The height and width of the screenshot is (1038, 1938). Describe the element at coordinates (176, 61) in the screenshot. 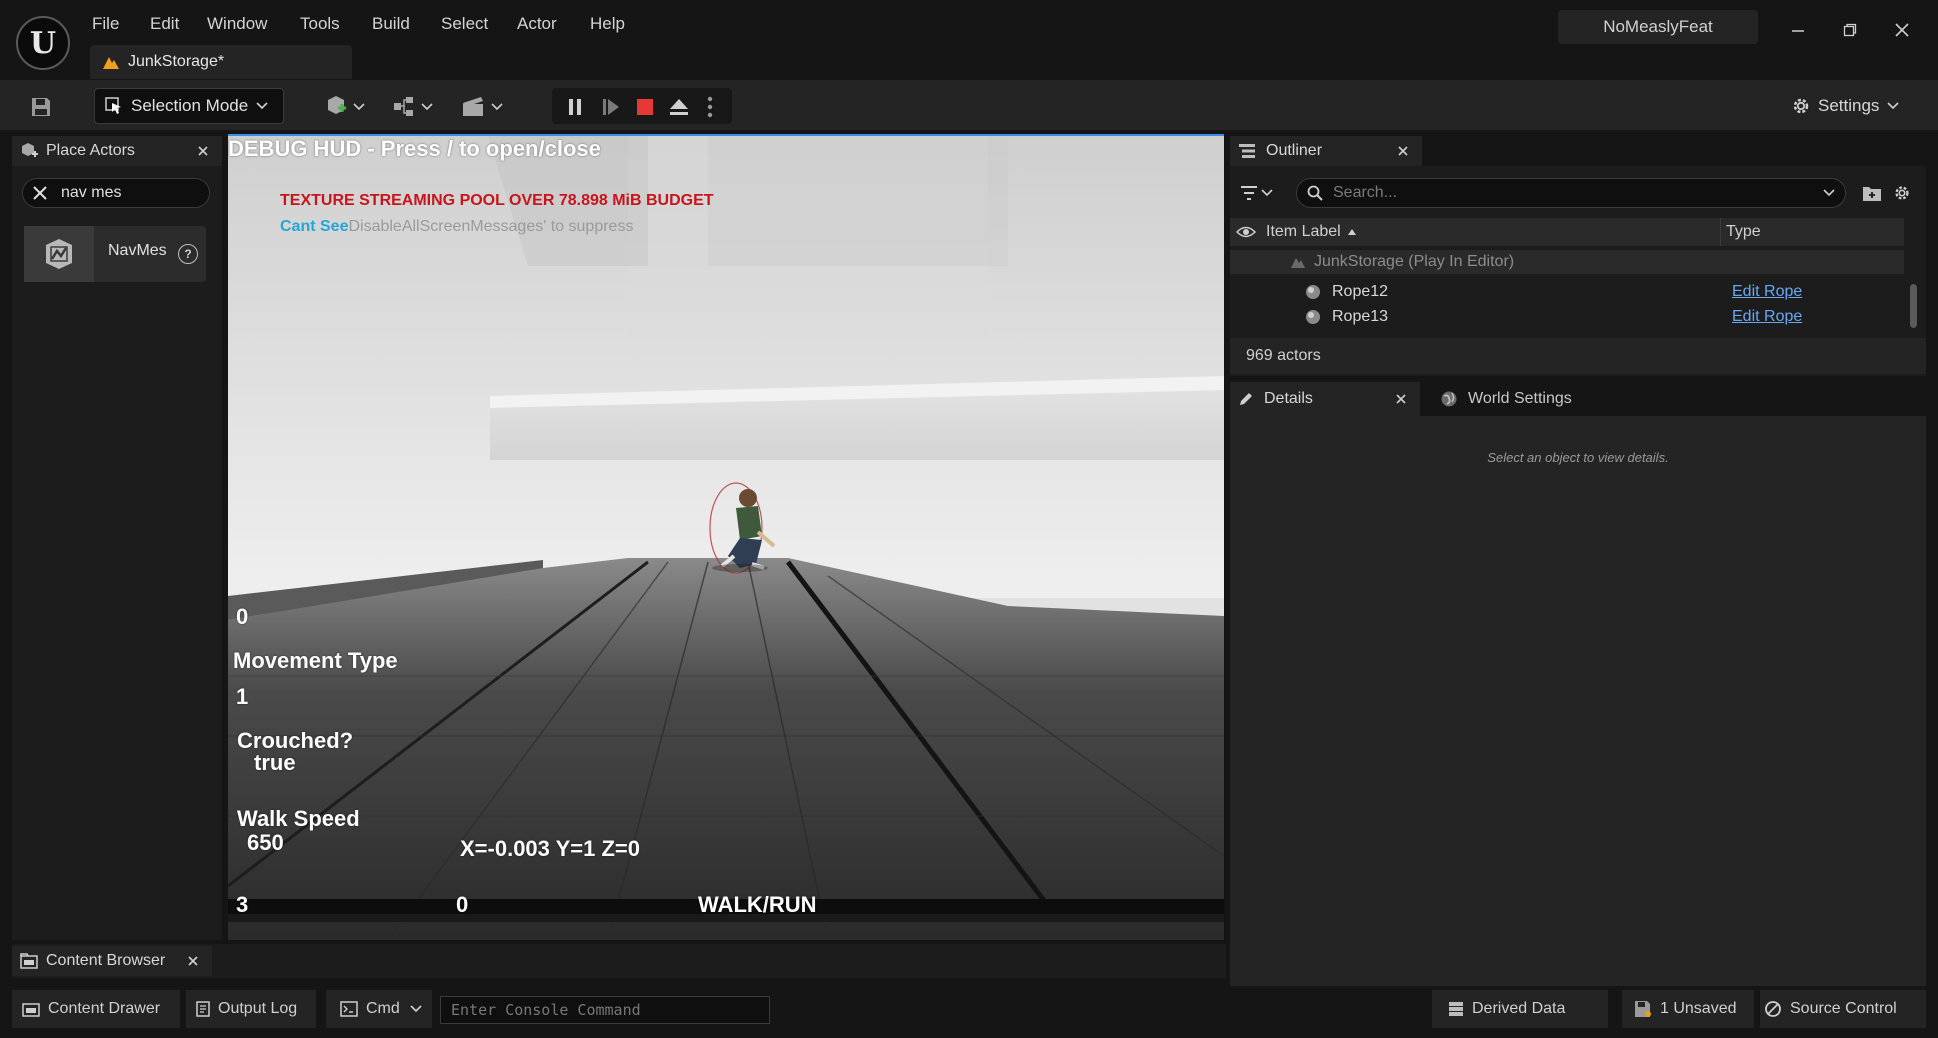

I see `level-tab-label: JunkStorage*` at that location.